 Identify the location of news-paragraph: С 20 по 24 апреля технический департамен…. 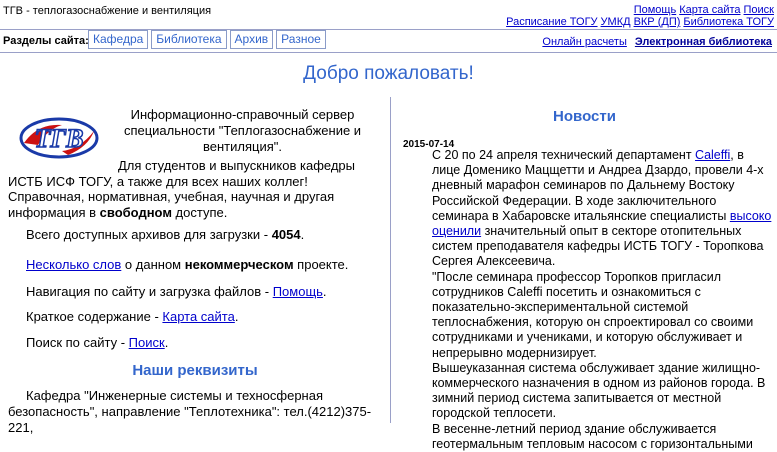
(602, 208).